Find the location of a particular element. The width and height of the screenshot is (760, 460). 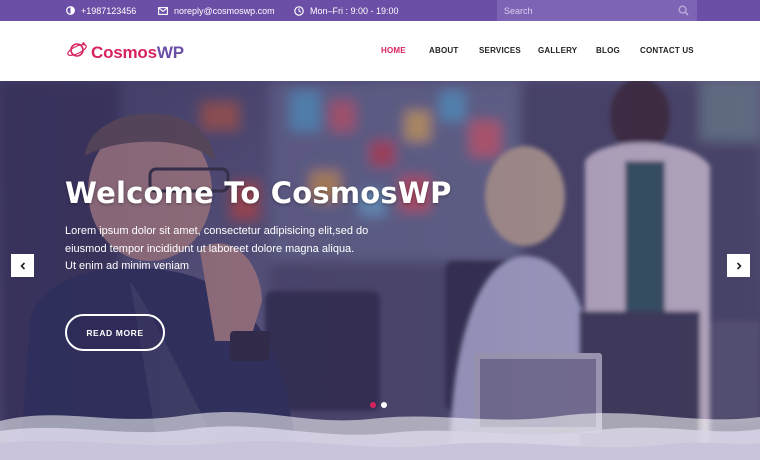

hero-title: Welcome To CosmosWP is located at coordinates (258, 193).